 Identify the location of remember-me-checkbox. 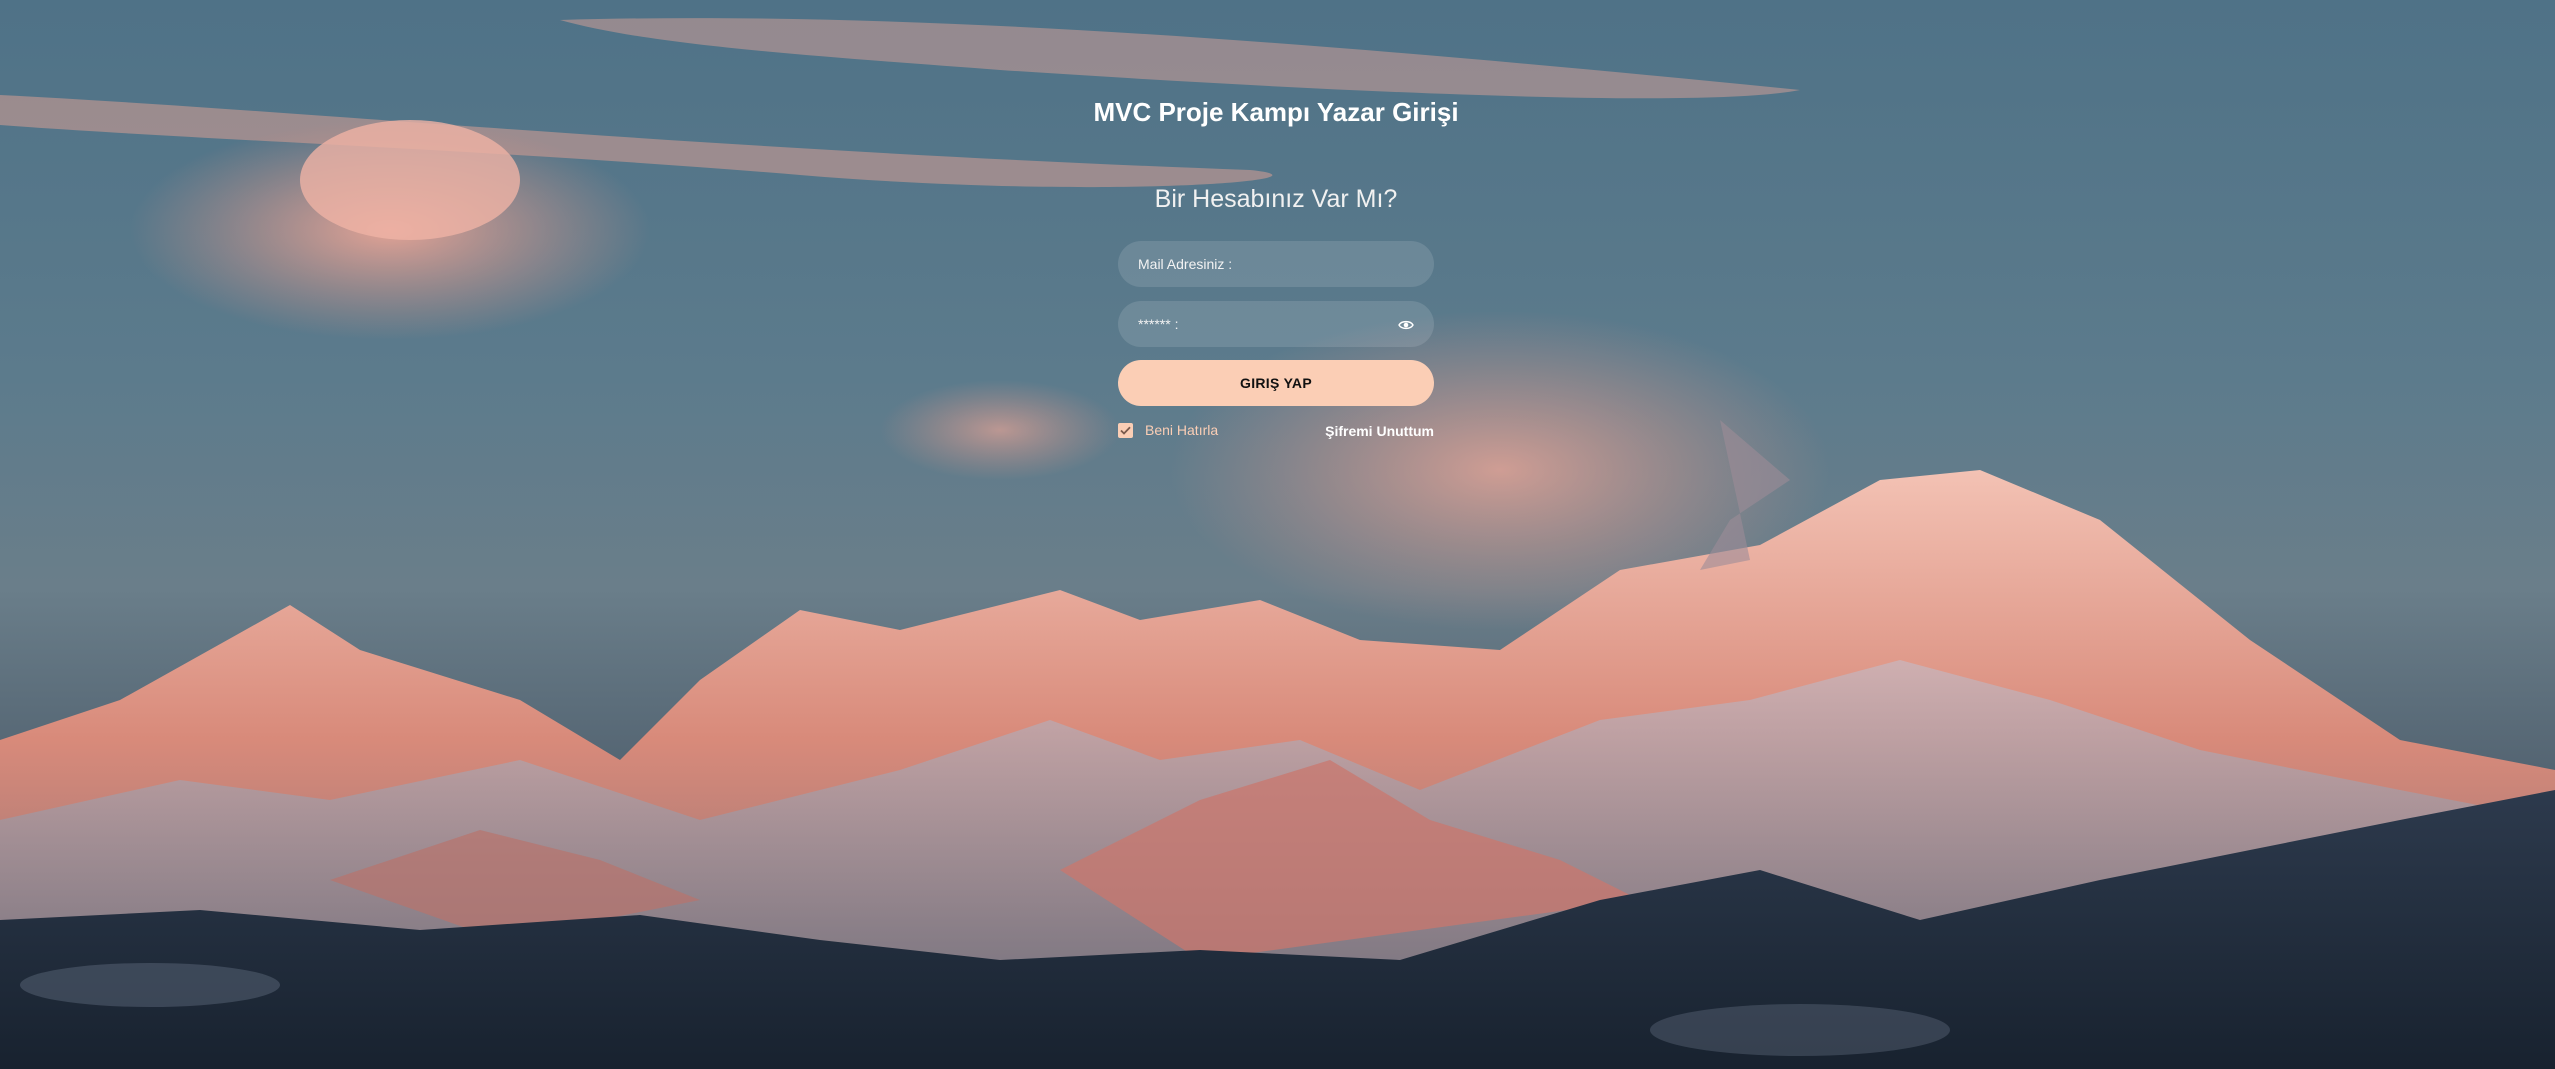
(1125, 430).